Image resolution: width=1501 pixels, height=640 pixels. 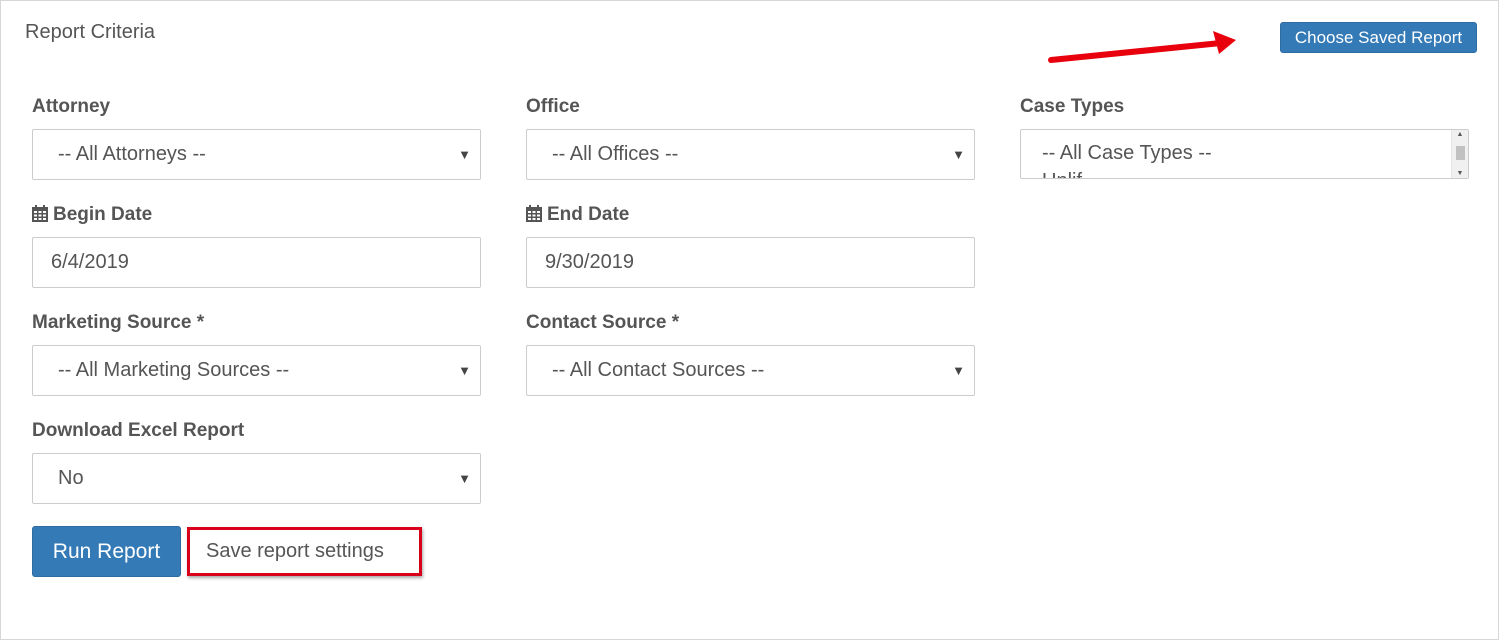 I want to click on contact-source-select: -- All Contact Sources -- ▼, so click(x=750, y=370).